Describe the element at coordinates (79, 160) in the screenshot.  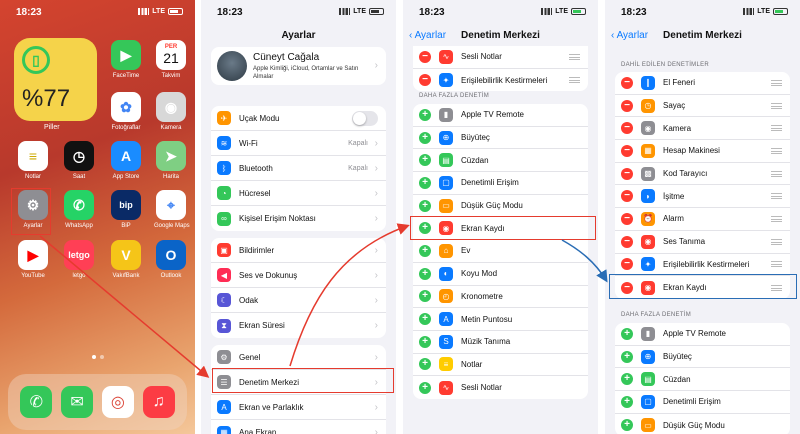
I see `app-clock: ◷ Saat` at that location.